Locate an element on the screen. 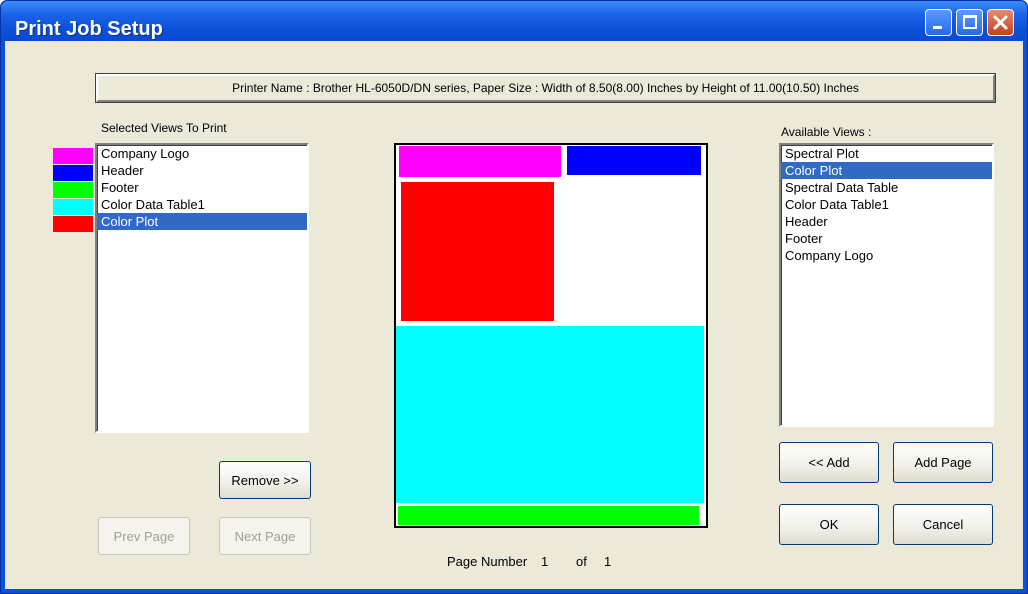 The width and height of the screenshot is (1028, 594). page-number-of-label: of is located at coordinates (581, 561).